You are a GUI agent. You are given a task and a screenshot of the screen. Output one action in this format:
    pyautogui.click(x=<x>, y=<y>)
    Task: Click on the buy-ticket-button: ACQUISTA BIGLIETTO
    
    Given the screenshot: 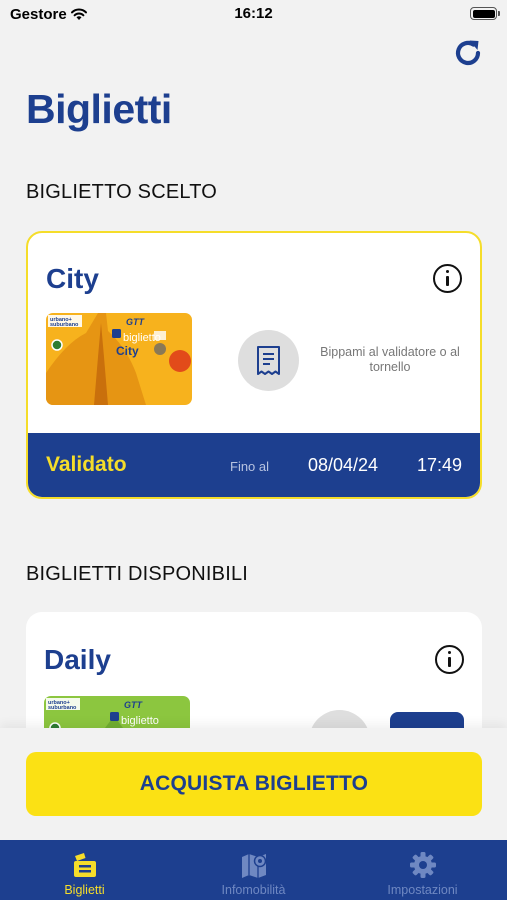 What is the action you would take?
    pyautogui.click(x=254, y=784)
    